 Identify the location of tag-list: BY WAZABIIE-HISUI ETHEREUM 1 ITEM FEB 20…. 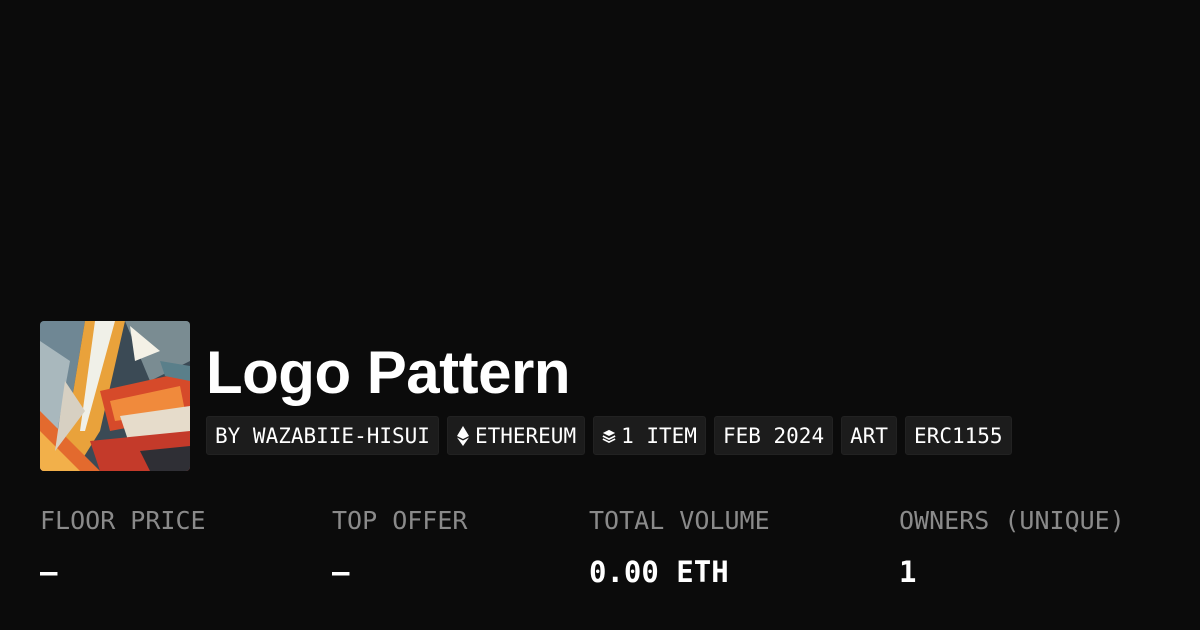
(609, 435).